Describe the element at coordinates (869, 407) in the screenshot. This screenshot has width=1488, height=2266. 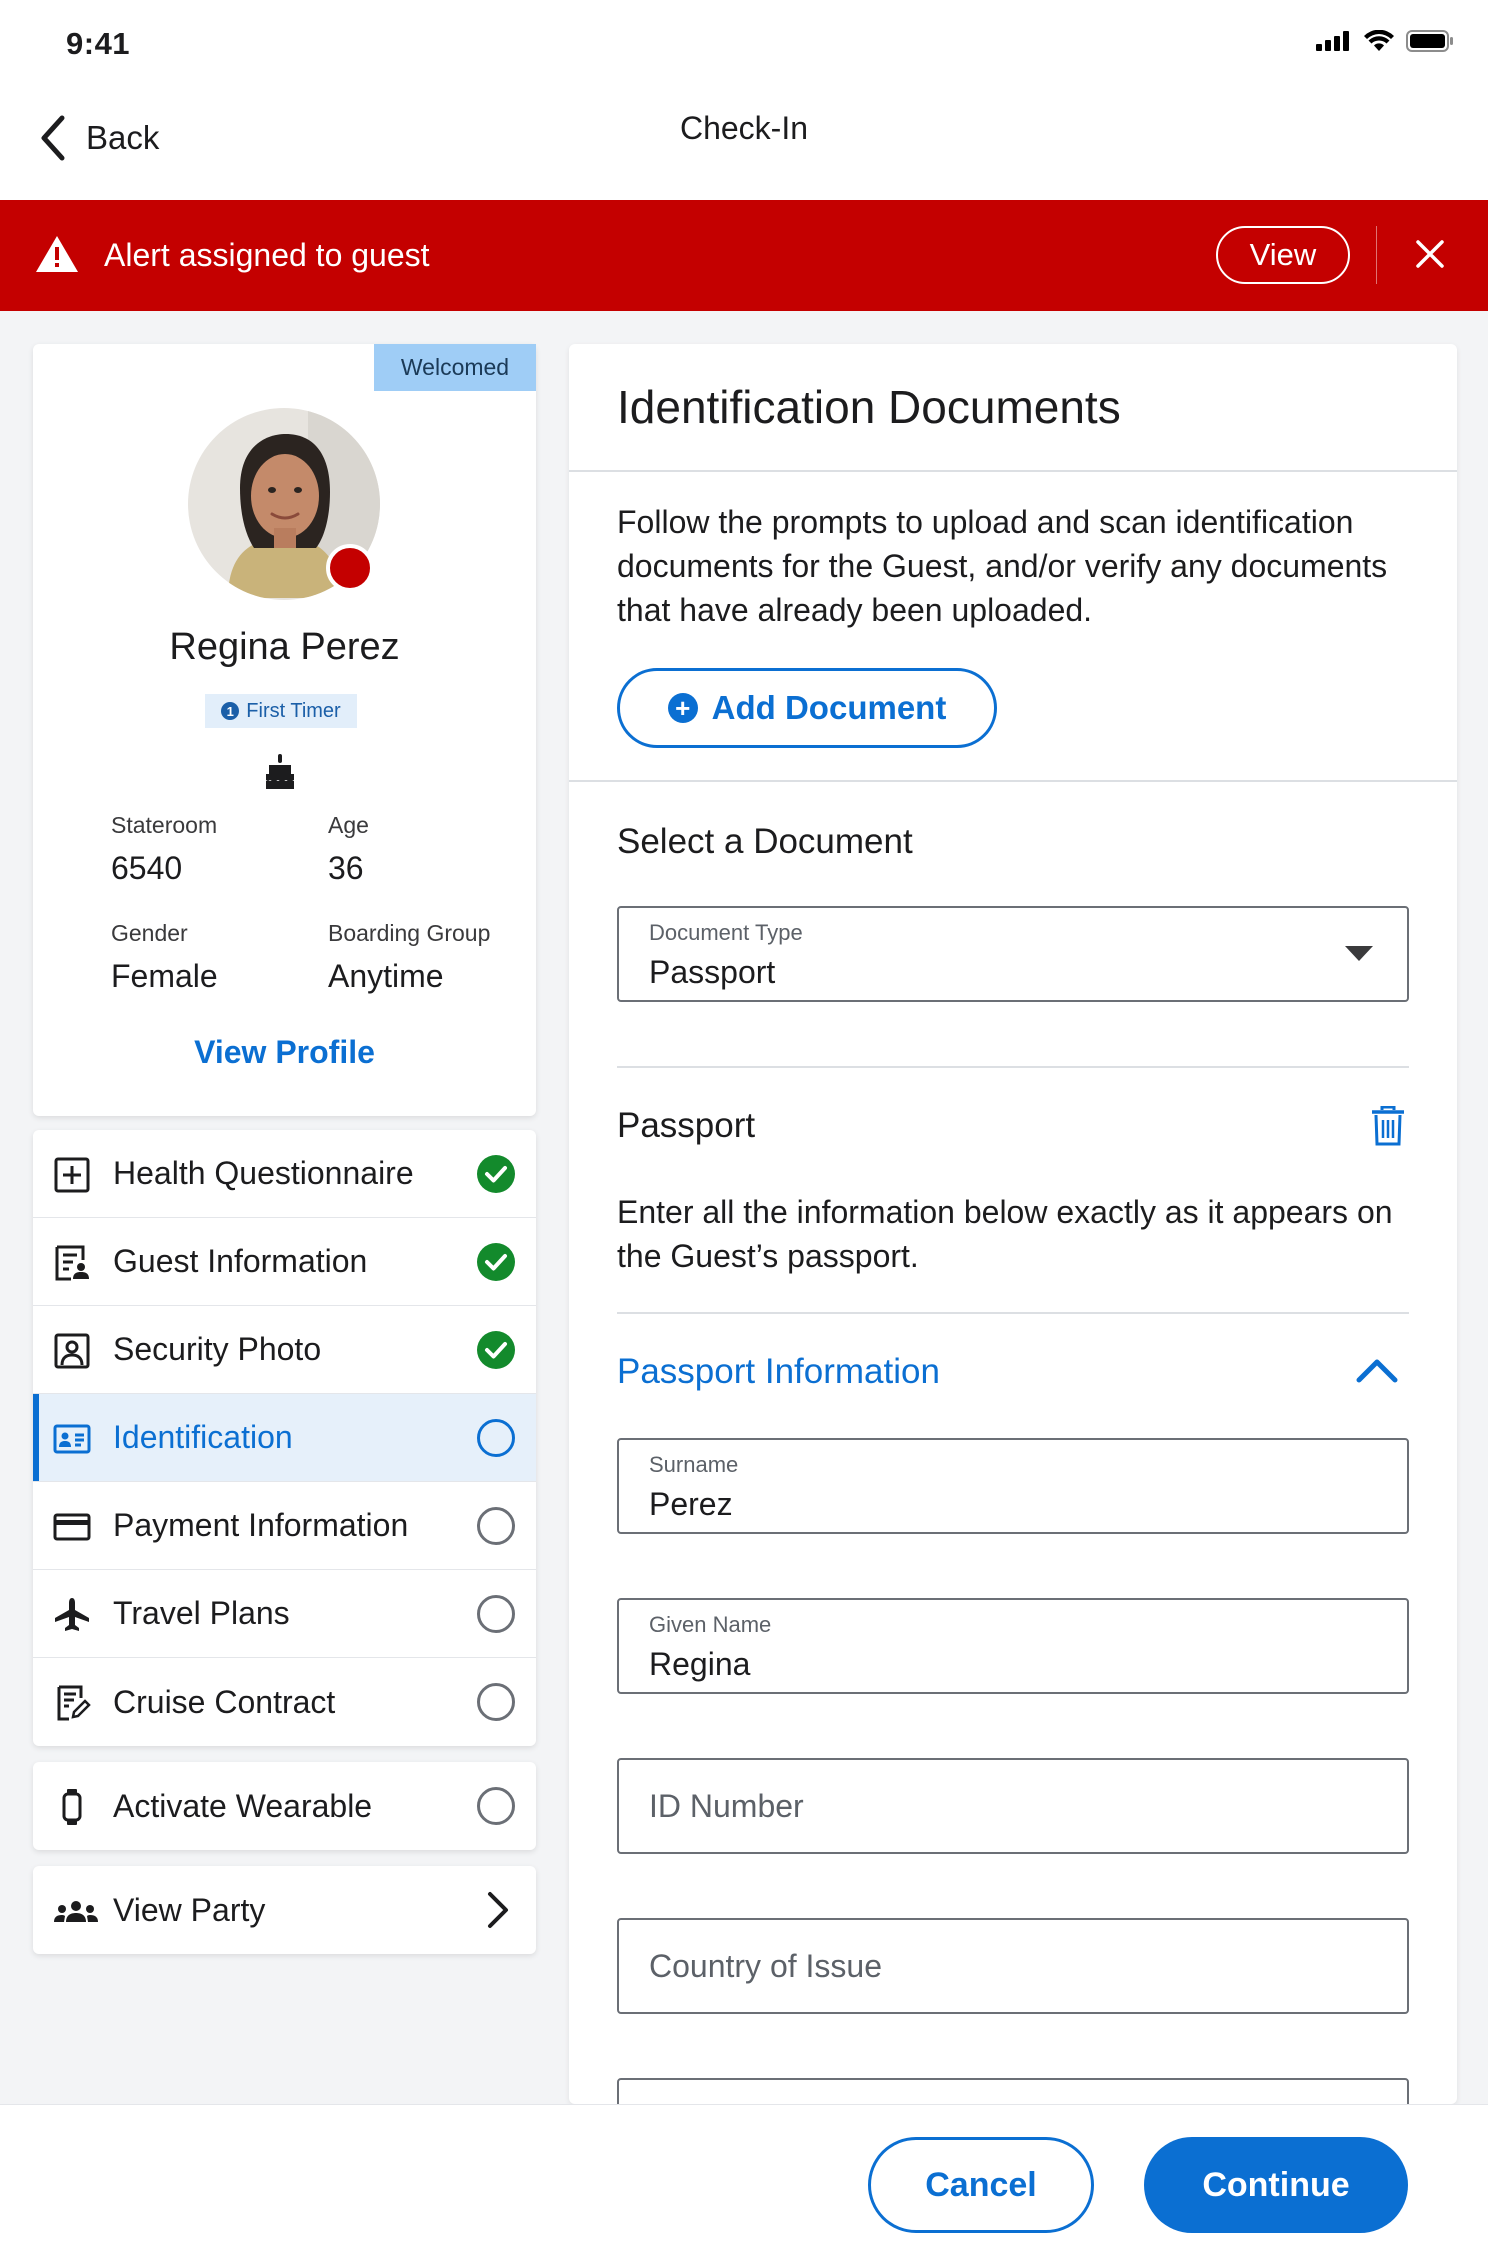
I see `panel-title: Identification Documents` at that location.